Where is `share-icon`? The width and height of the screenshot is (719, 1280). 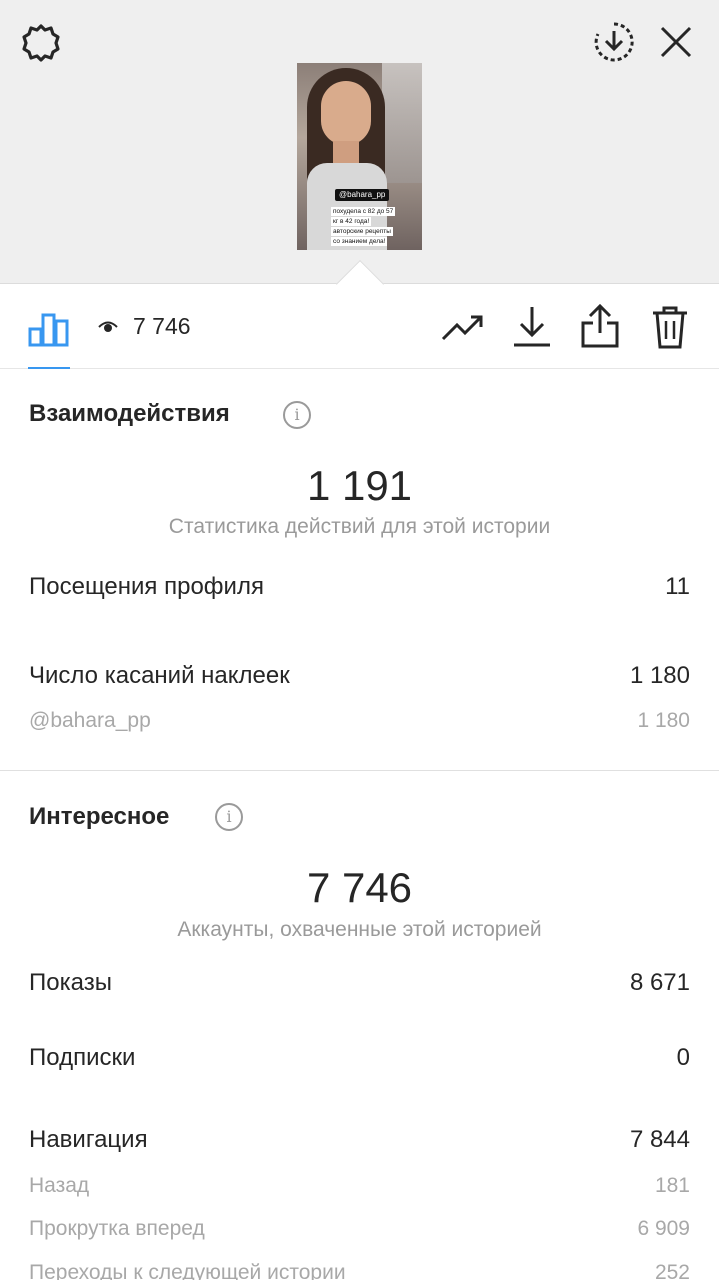 share-icon is located at coordinates (600, 326).